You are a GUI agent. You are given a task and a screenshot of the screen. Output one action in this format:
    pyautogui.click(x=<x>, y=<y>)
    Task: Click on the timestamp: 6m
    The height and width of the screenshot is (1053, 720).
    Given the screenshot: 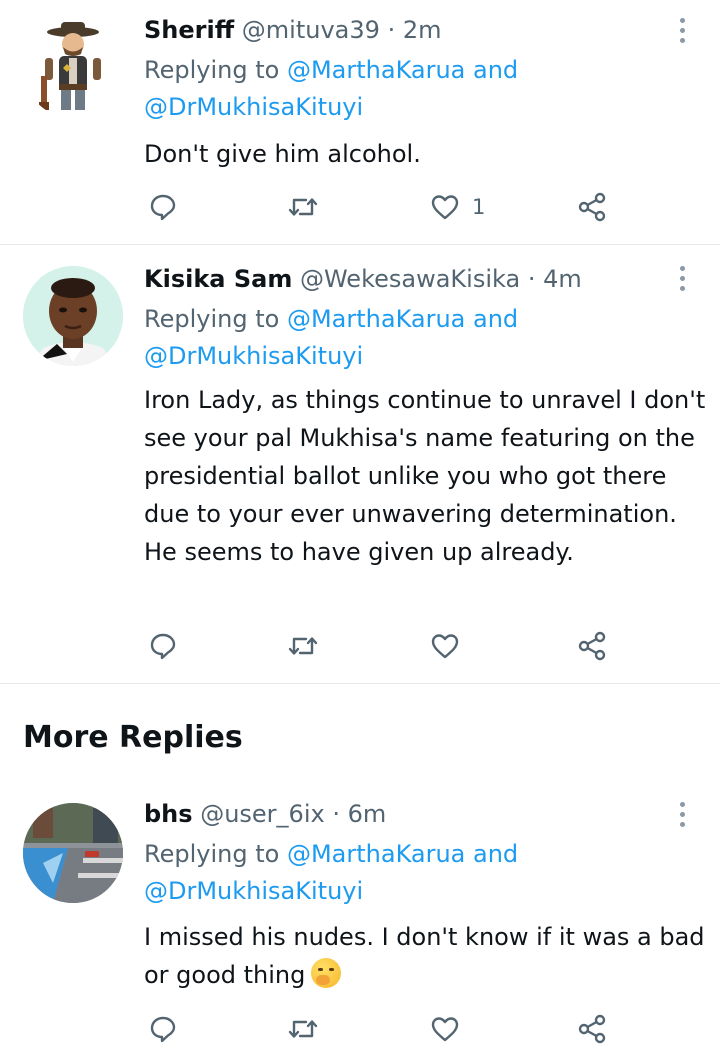 What is the action you would take?
    pyautogui.click(x=367, y=814)
    